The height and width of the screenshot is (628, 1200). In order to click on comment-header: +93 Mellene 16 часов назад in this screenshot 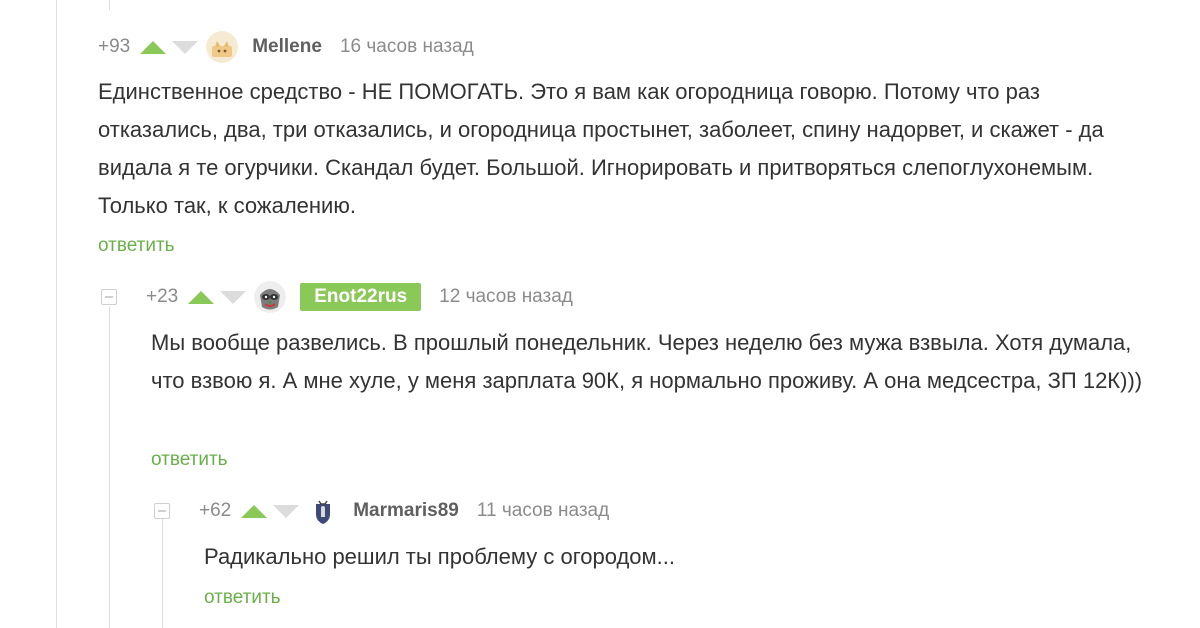, I will do `click(286, 47)`.